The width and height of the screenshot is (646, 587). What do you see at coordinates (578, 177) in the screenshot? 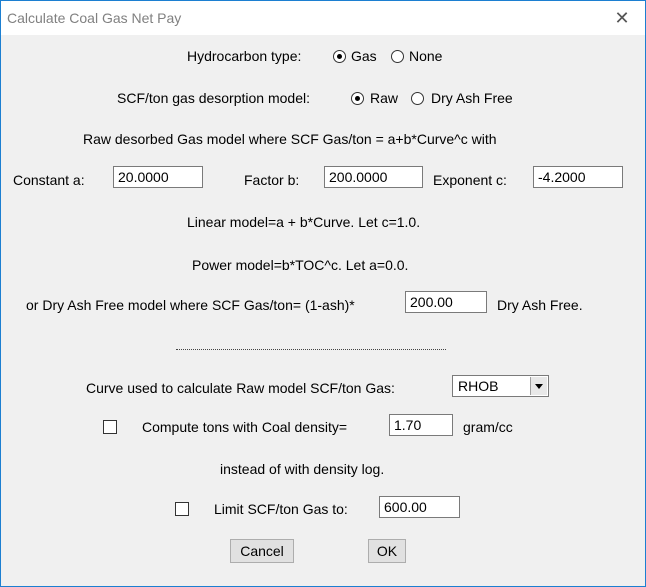
I see `exponent-c-input` at bounding box center [578, 177].